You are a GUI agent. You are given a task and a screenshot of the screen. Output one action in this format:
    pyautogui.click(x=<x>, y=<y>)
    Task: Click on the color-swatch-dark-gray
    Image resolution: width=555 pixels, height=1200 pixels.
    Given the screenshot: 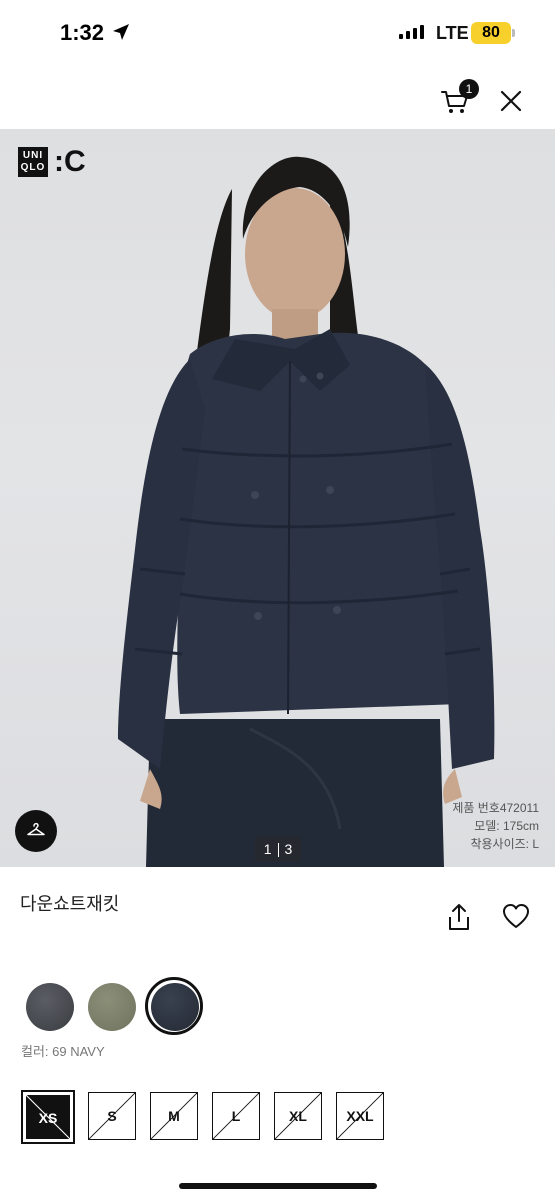 What is the action you would take?
    pyautogui.click(x=50, y=1007)
    